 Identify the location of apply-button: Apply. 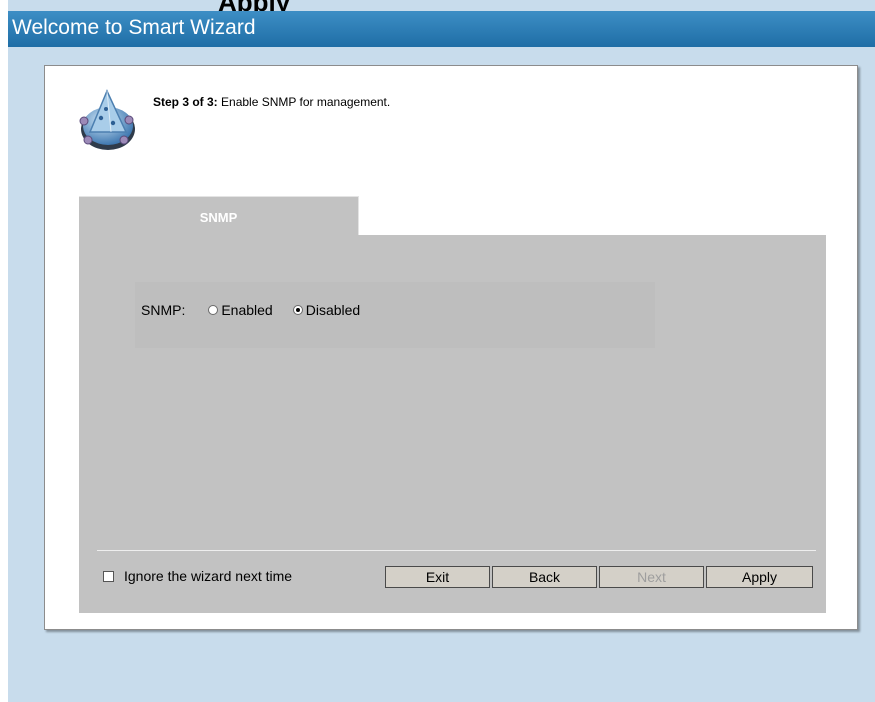
(759, 577).